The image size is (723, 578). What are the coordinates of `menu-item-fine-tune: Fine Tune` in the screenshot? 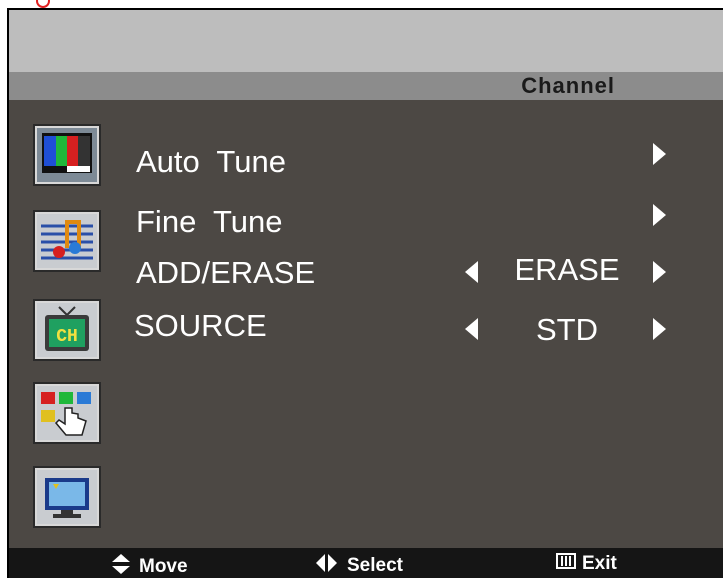 It's located at (209, 222).